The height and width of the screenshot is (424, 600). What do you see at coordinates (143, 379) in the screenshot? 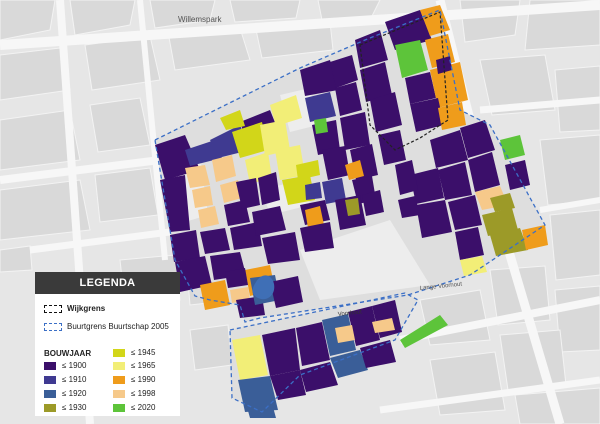
I see `class-label: ≤ 1990` at bounding box center [143, 379].